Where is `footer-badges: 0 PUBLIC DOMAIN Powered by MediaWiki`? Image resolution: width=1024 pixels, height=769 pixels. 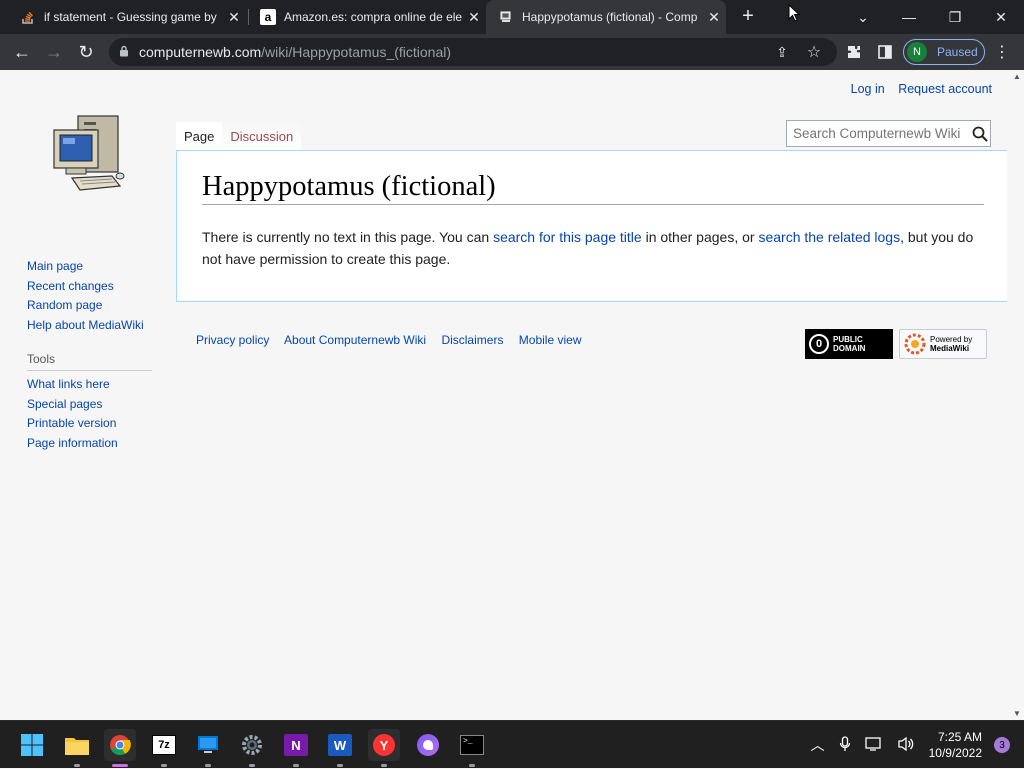
footer-badges: 0 PUBLIC DOMAIN Powered by MediaWiki is located at coordinates (896, 344).